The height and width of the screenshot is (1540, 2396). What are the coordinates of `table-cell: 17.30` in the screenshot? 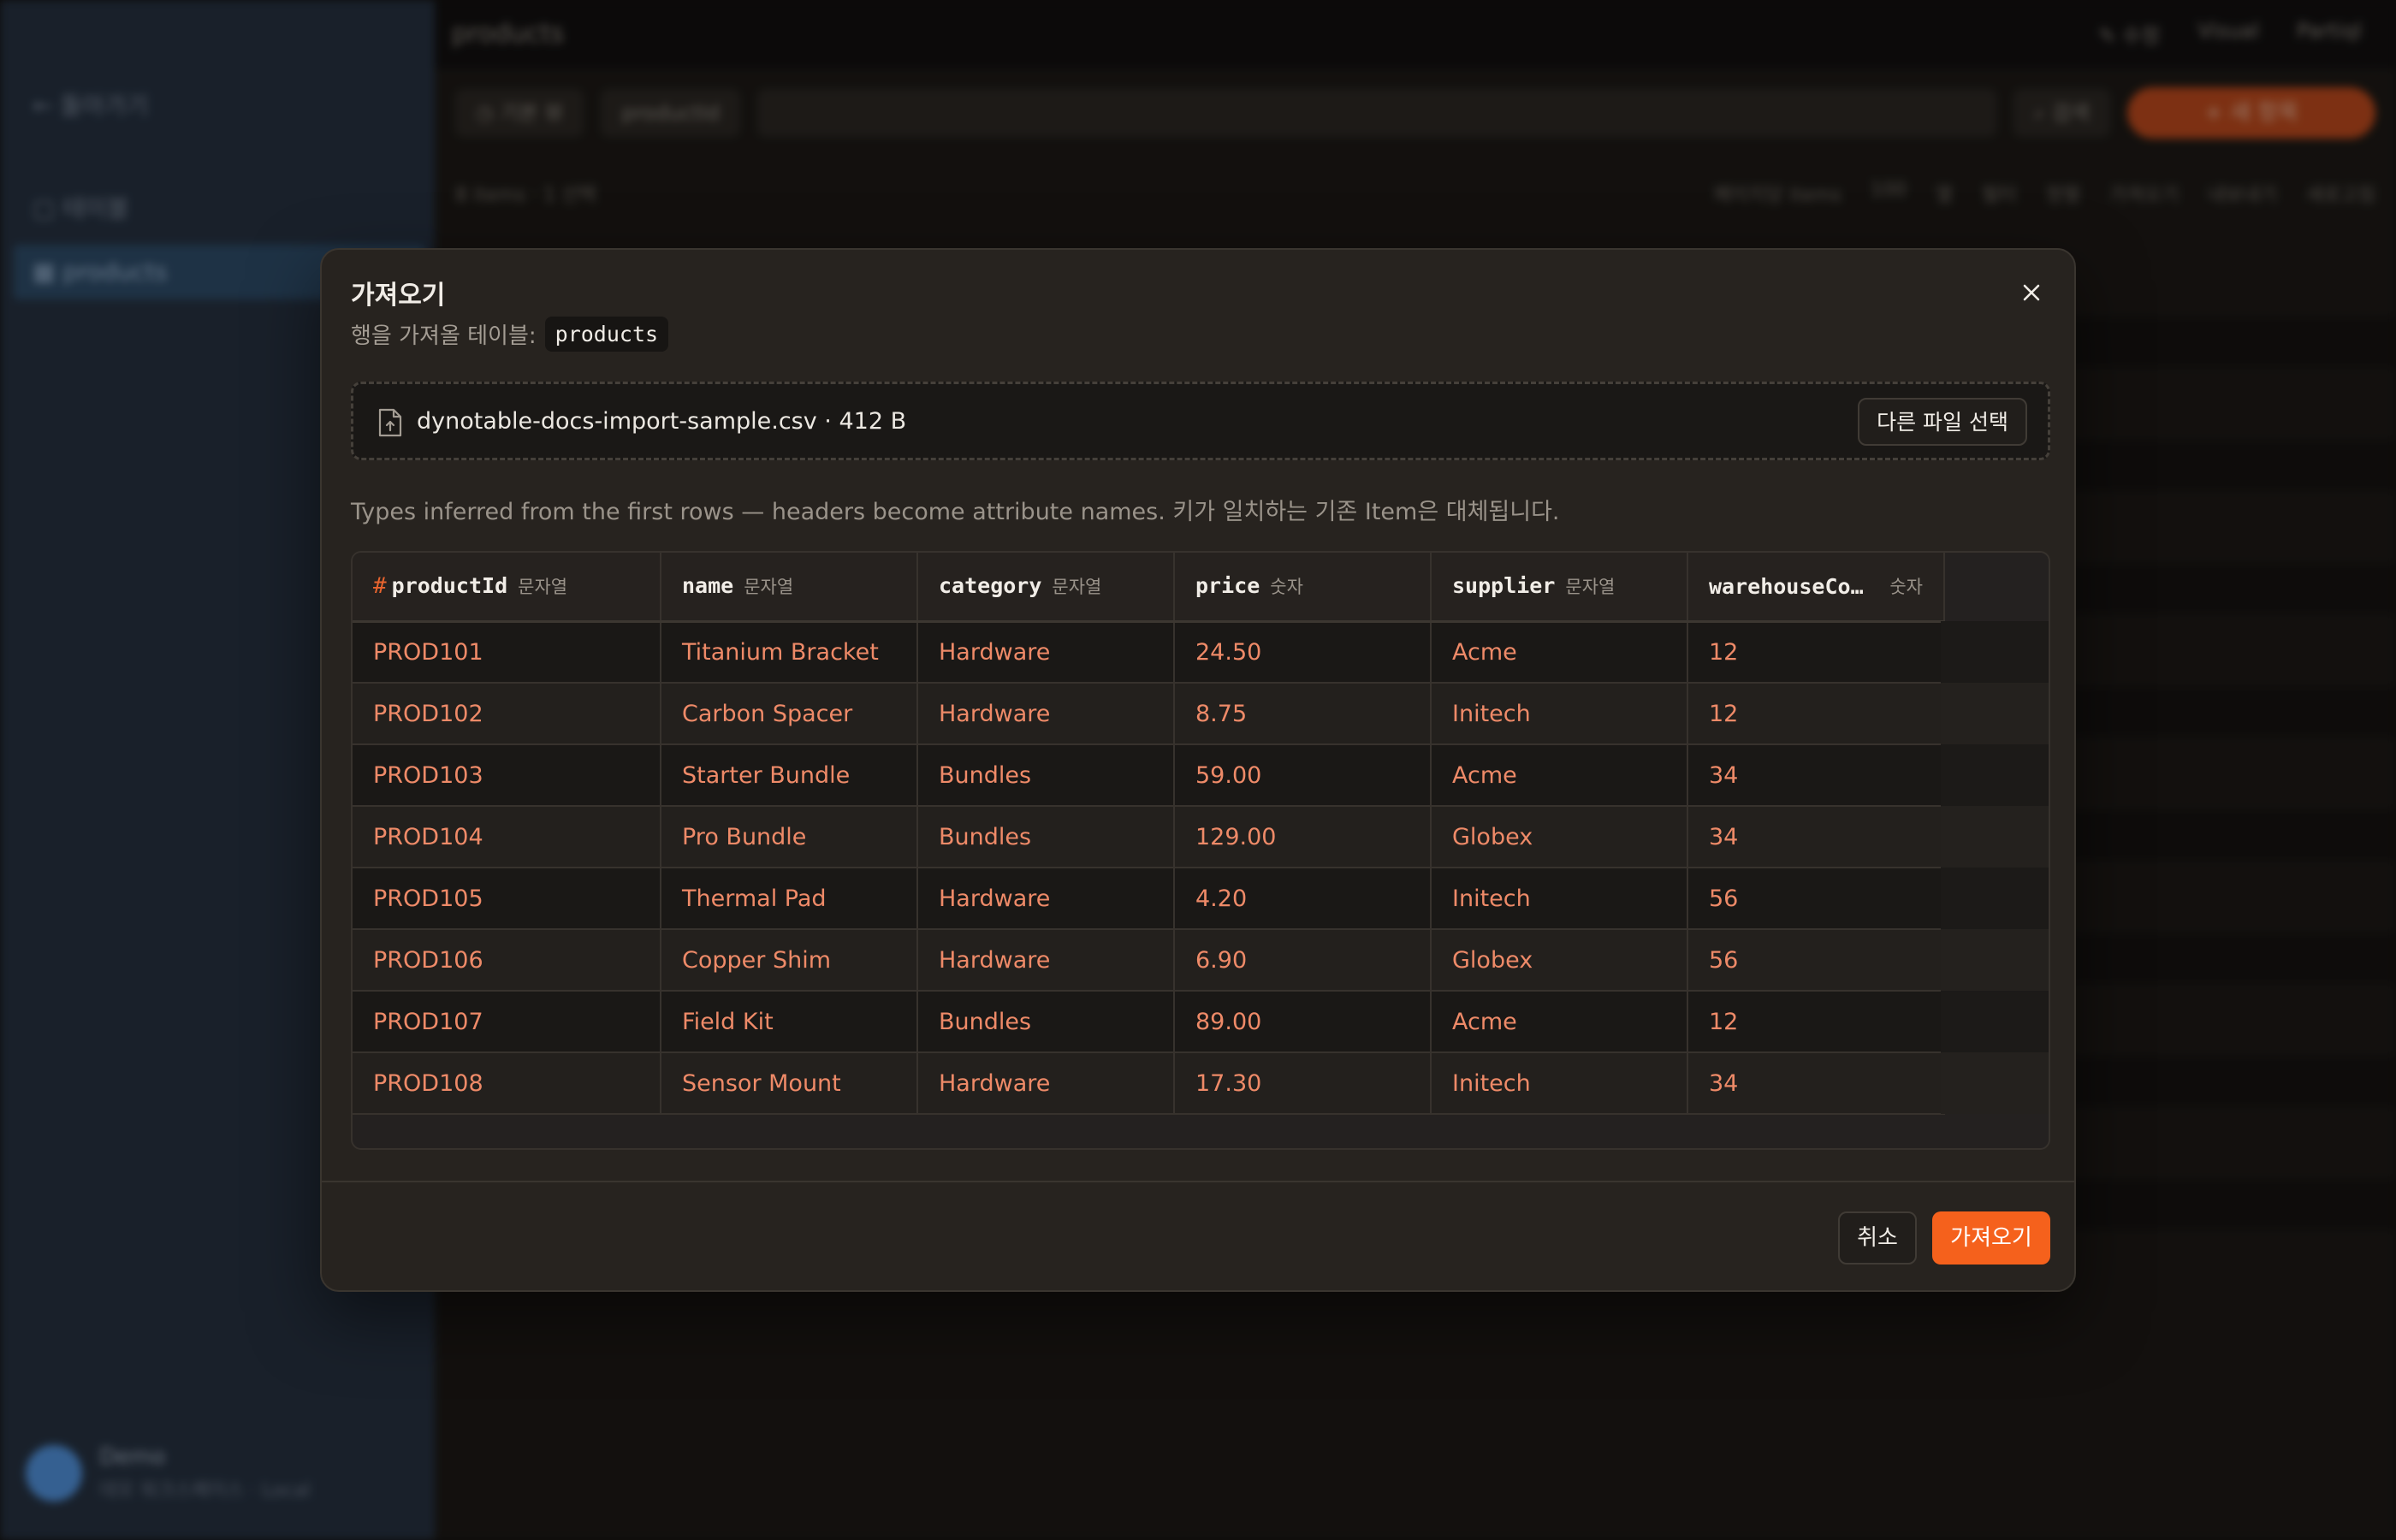 It's located at (1303, 1083).